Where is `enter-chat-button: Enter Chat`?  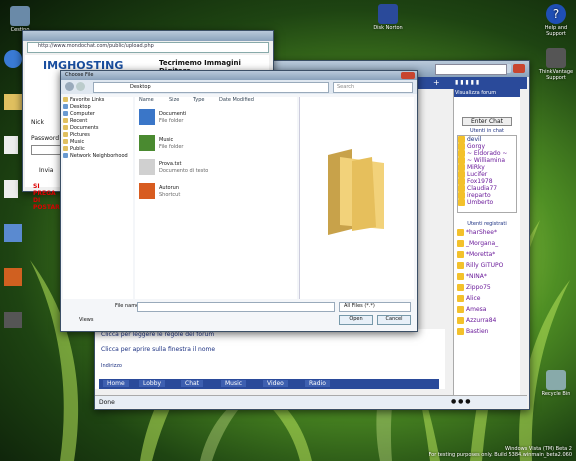 enter-chat-button: Enter Chat is located at coordinates (487, 121).